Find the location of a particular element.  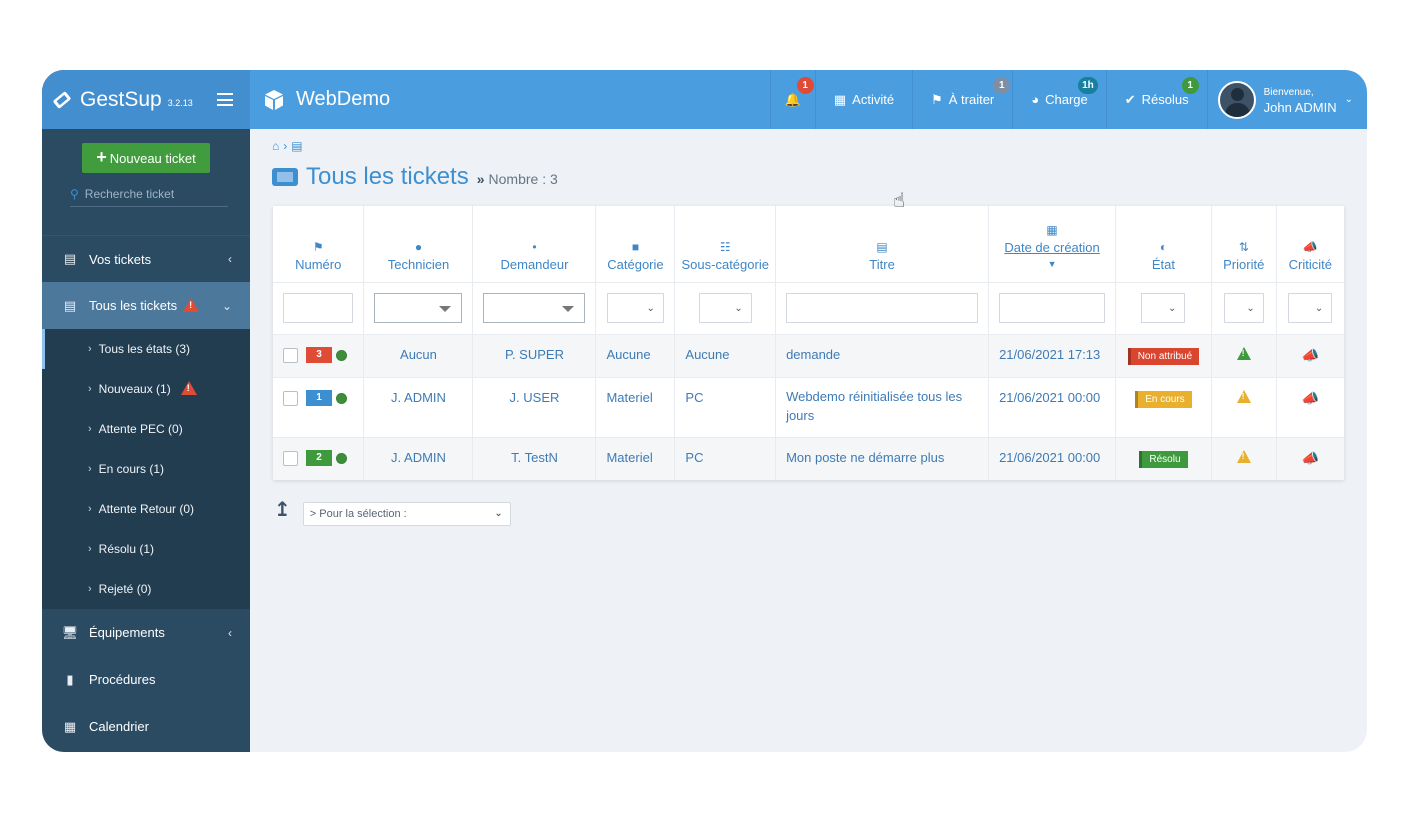

calendar-icon: ▦ is located at coordinates (840, 99).